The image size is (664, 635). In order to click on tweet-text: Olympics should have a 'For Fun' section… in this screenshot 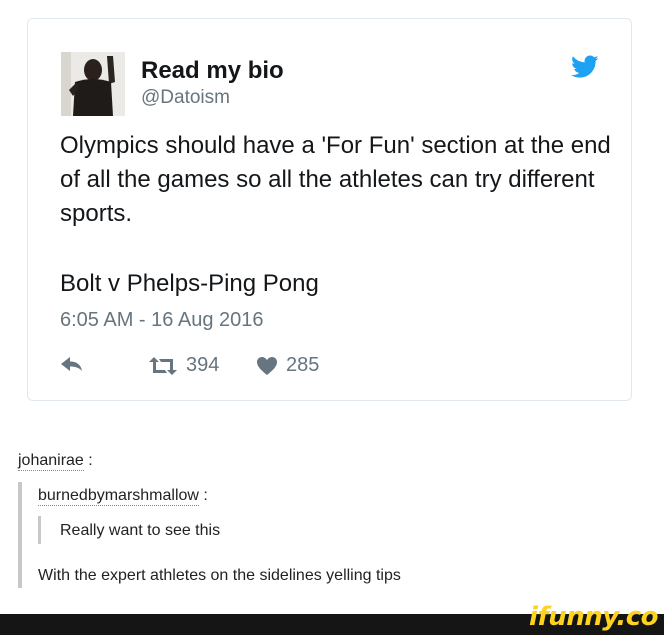, I will do `click(335, 179)`.